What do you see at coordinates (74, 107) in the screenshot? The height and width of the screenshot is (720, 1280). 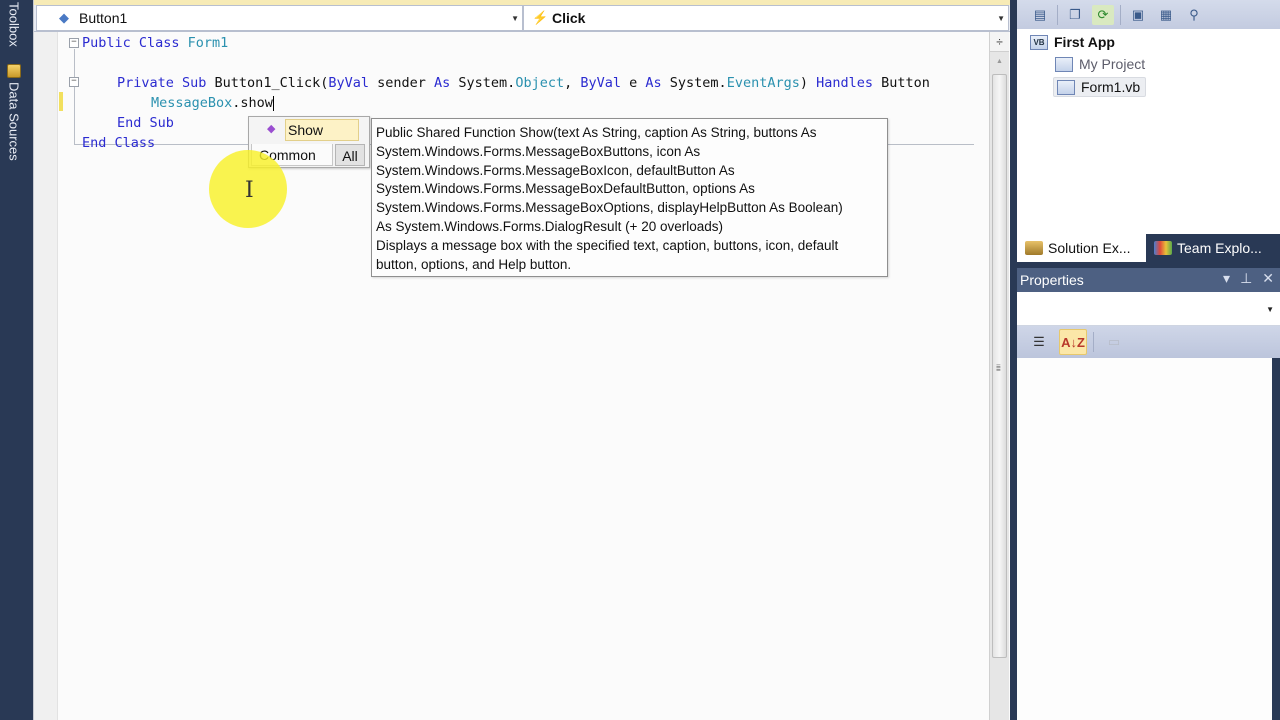 I see `fold-guide-sub` at bounding box center [74, 107].